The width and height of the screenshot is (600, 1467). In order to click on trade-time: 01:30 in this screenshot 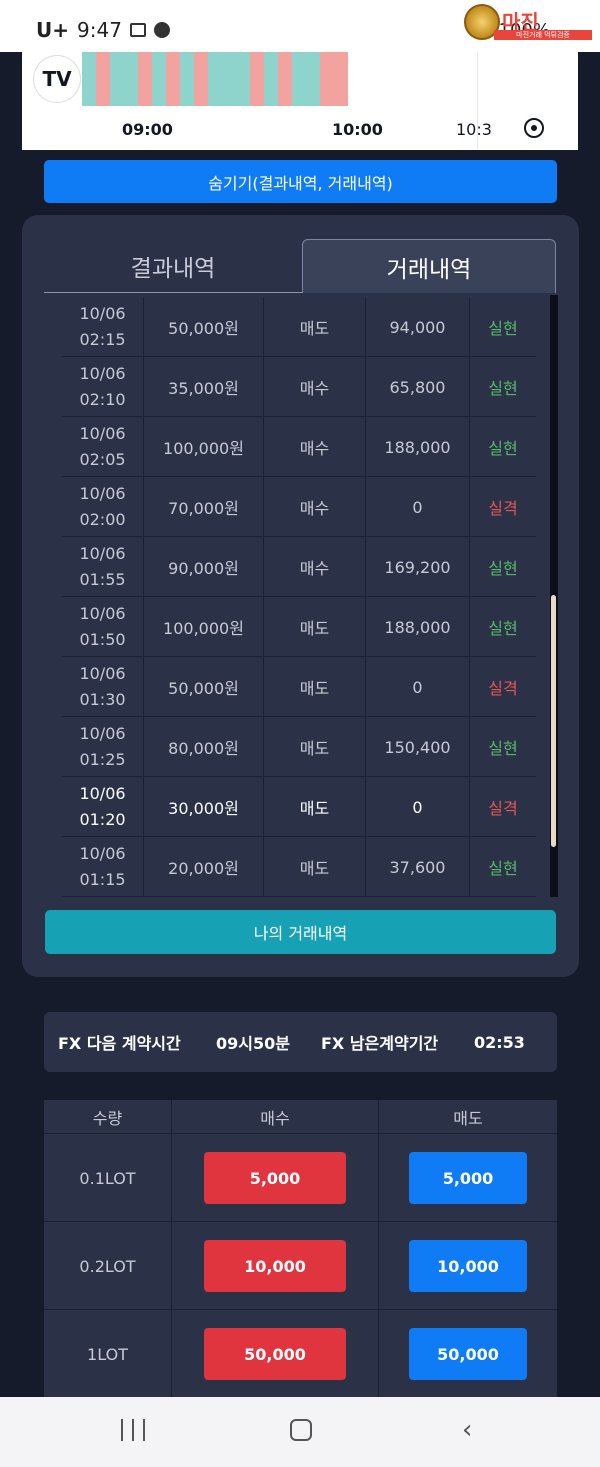, I will do `click(102, 699)`.